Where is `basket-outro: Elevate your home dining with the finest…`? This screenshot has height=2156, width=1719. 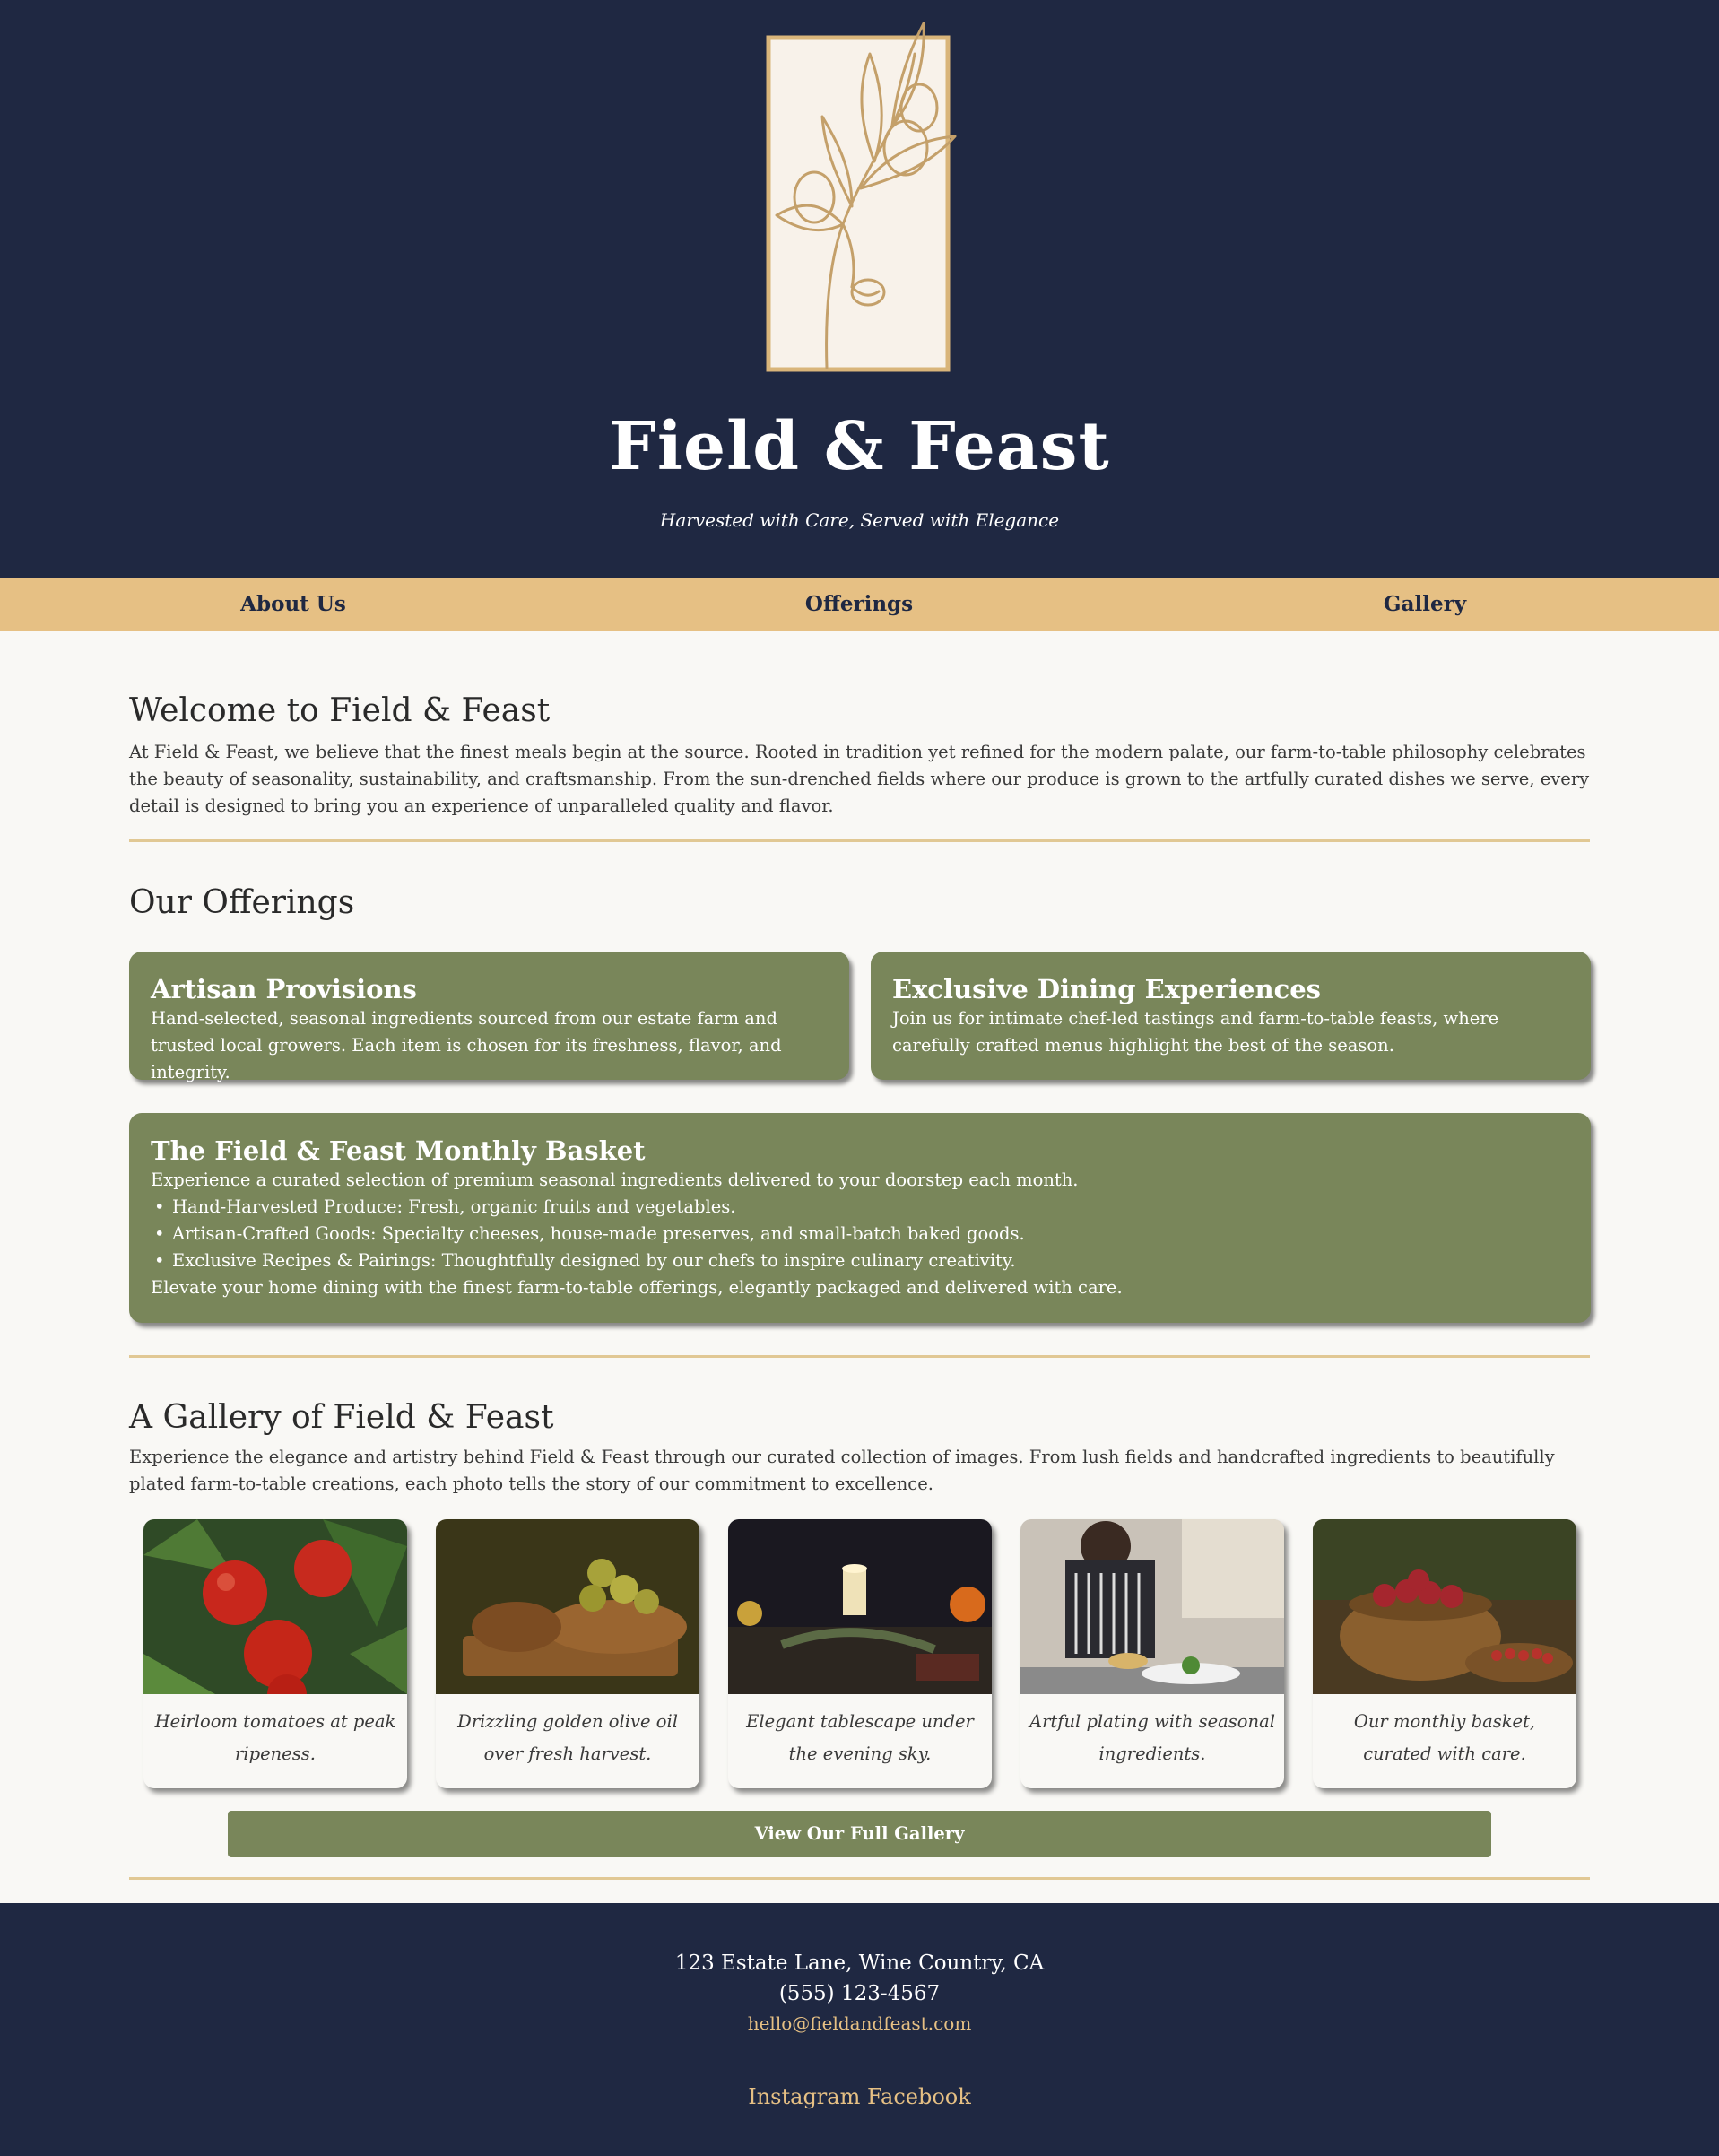
basket-outro: Elevate your home dining with the finest… is located at coordinates (637, 1287).